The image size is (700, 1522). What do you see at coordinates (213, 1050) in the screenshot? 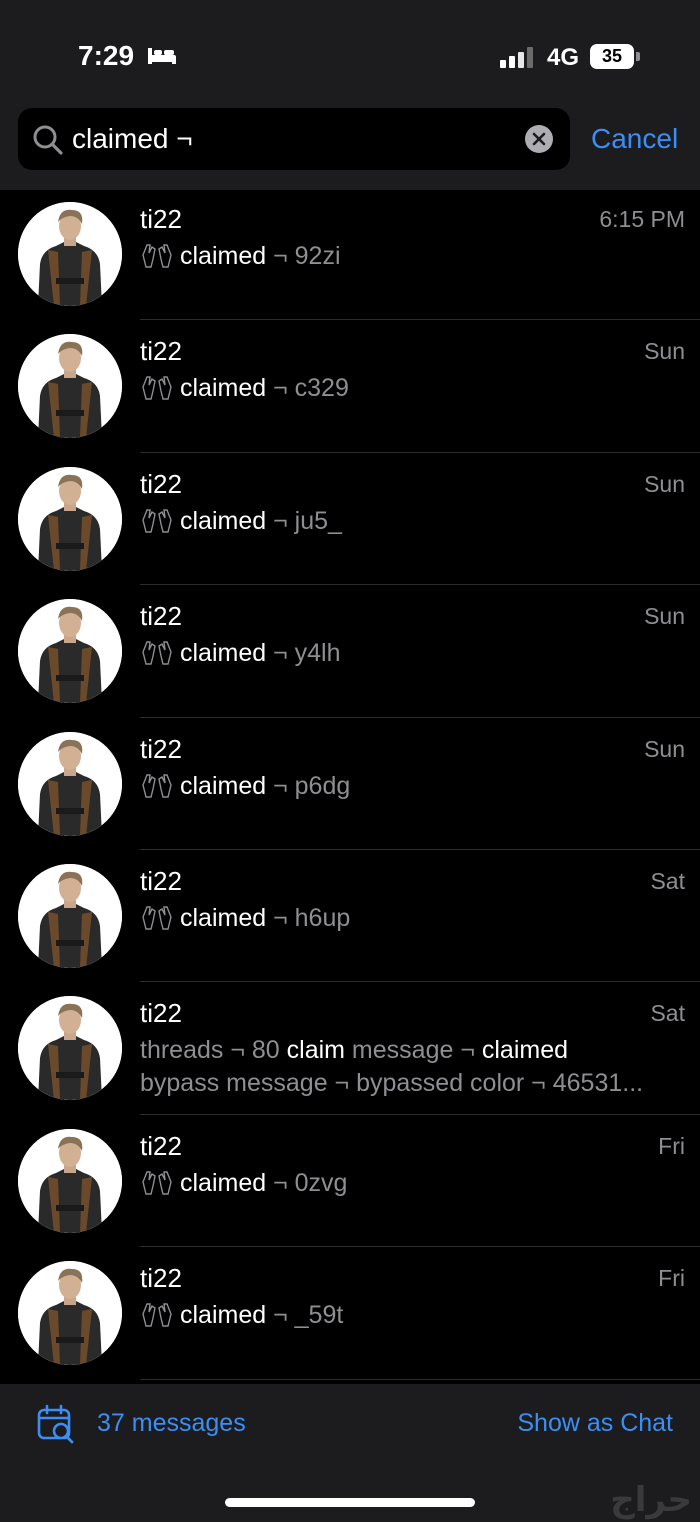
I see `preview-text: threads ¬ 80` at bounding box center [213, 1050].